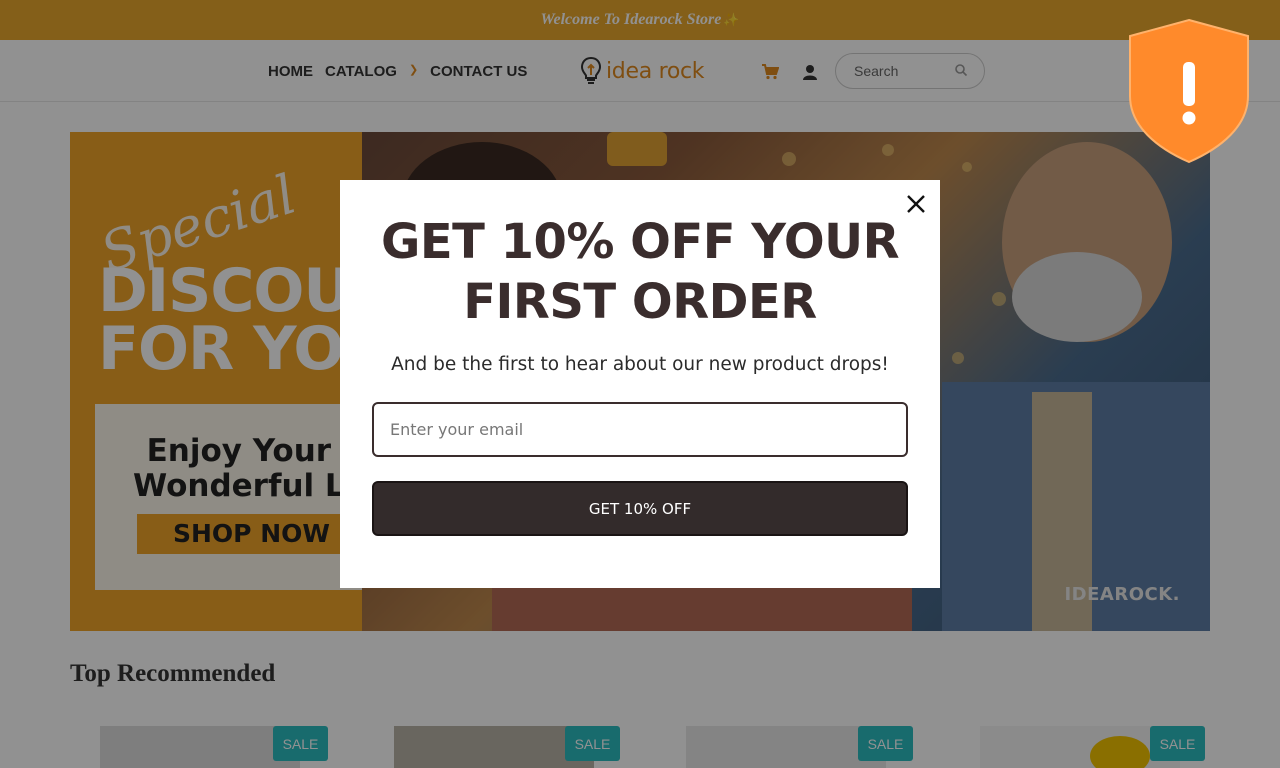 The height and width of the screenshot is (768, 1280). What do you see at coordinates (640, 302) in the screenshot?
I see `popup-title-line2: FIRST ORDER` at bounding box center [640, 302].